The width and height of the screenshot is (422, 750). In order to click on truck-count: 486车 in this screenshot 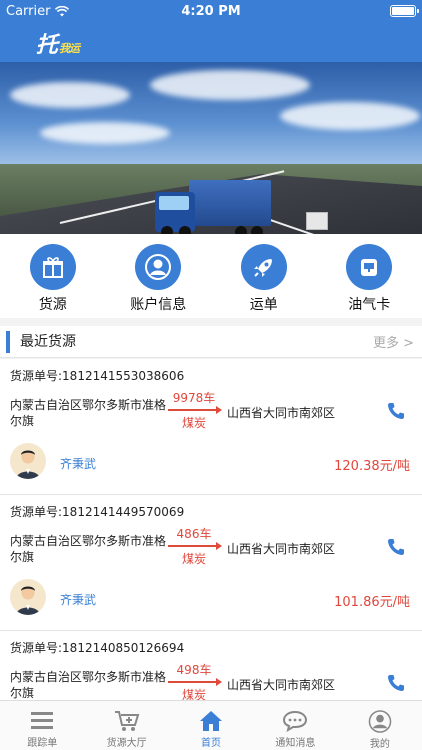, I will do `click(194, 534)`.